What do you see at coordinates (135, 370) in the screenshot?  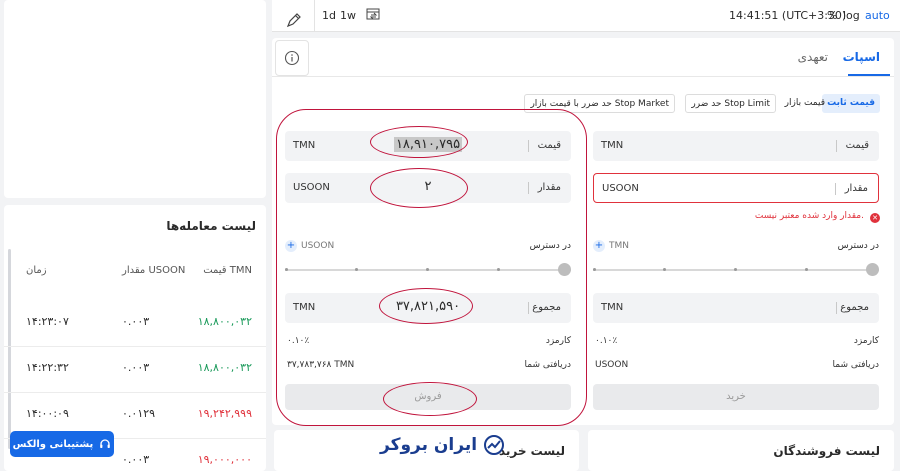 I see `table-row: ۱۴:۲۲:۳۲ ۰.۰۰۳ ۱۸,۸۰۰,۰۳۲` at bounding box center [135, 370].